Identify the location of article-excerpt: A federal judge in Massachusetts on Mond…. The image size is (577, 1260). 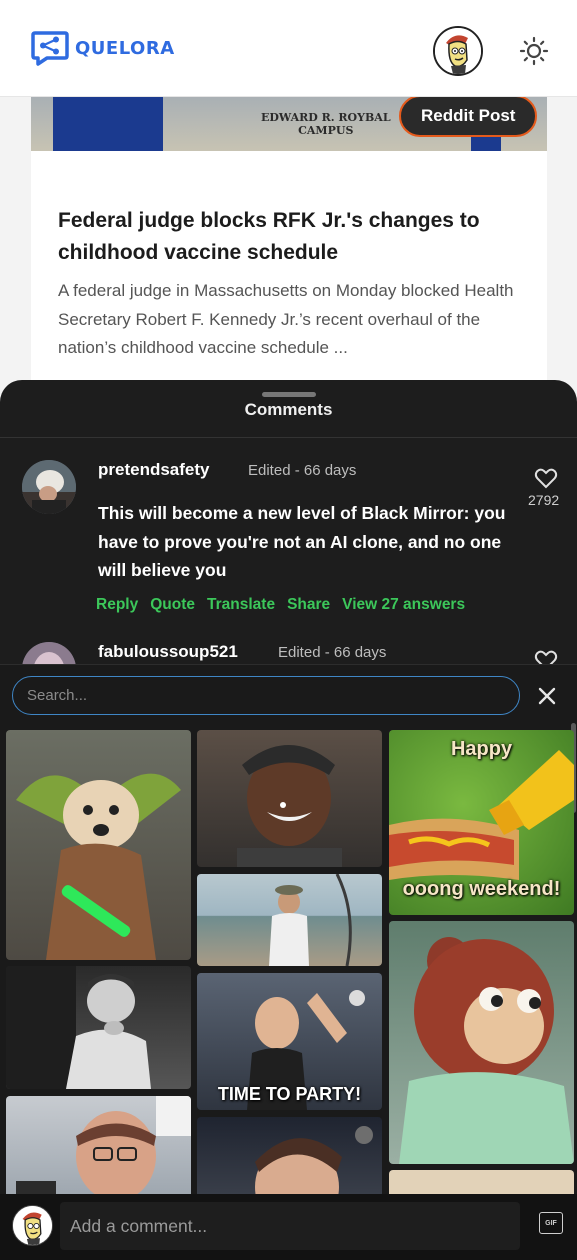
(286, 319).